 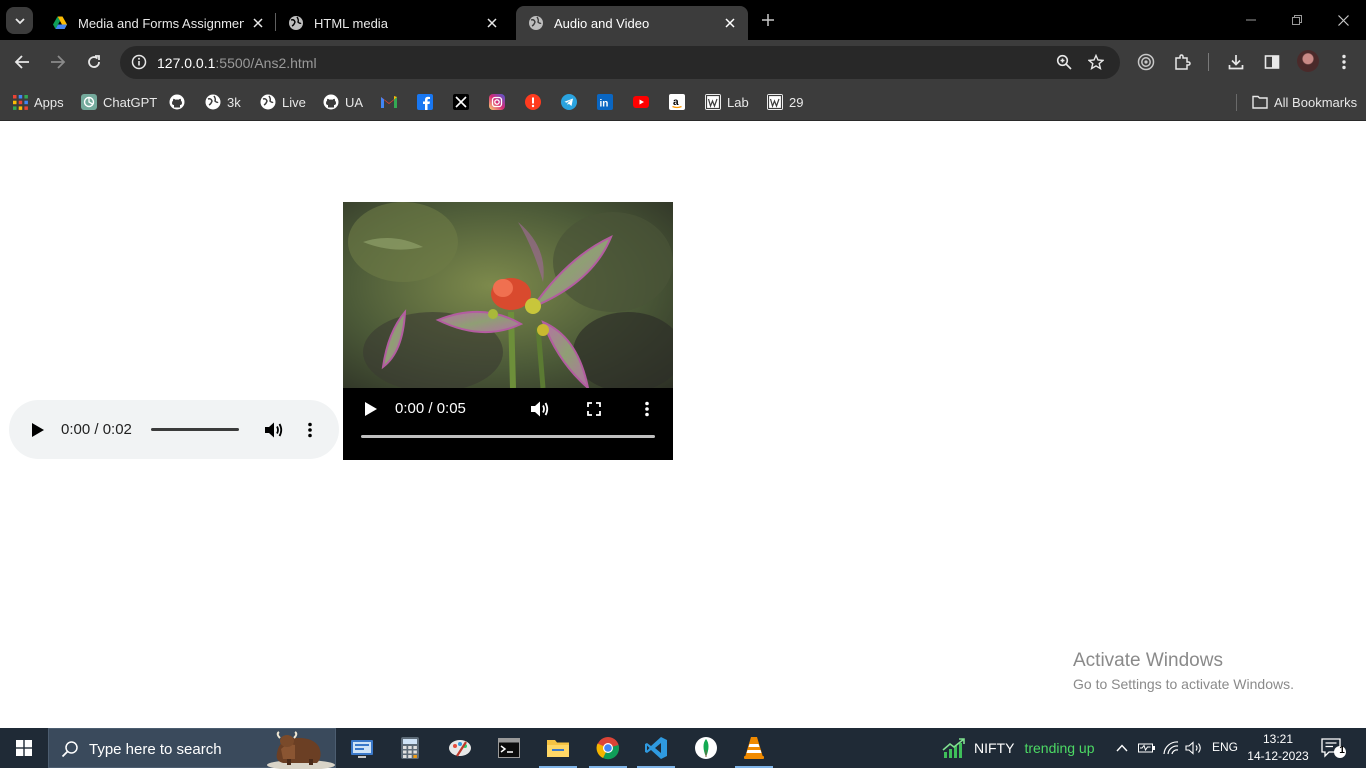 I want to click on start-button, so click(x=24, y=748).